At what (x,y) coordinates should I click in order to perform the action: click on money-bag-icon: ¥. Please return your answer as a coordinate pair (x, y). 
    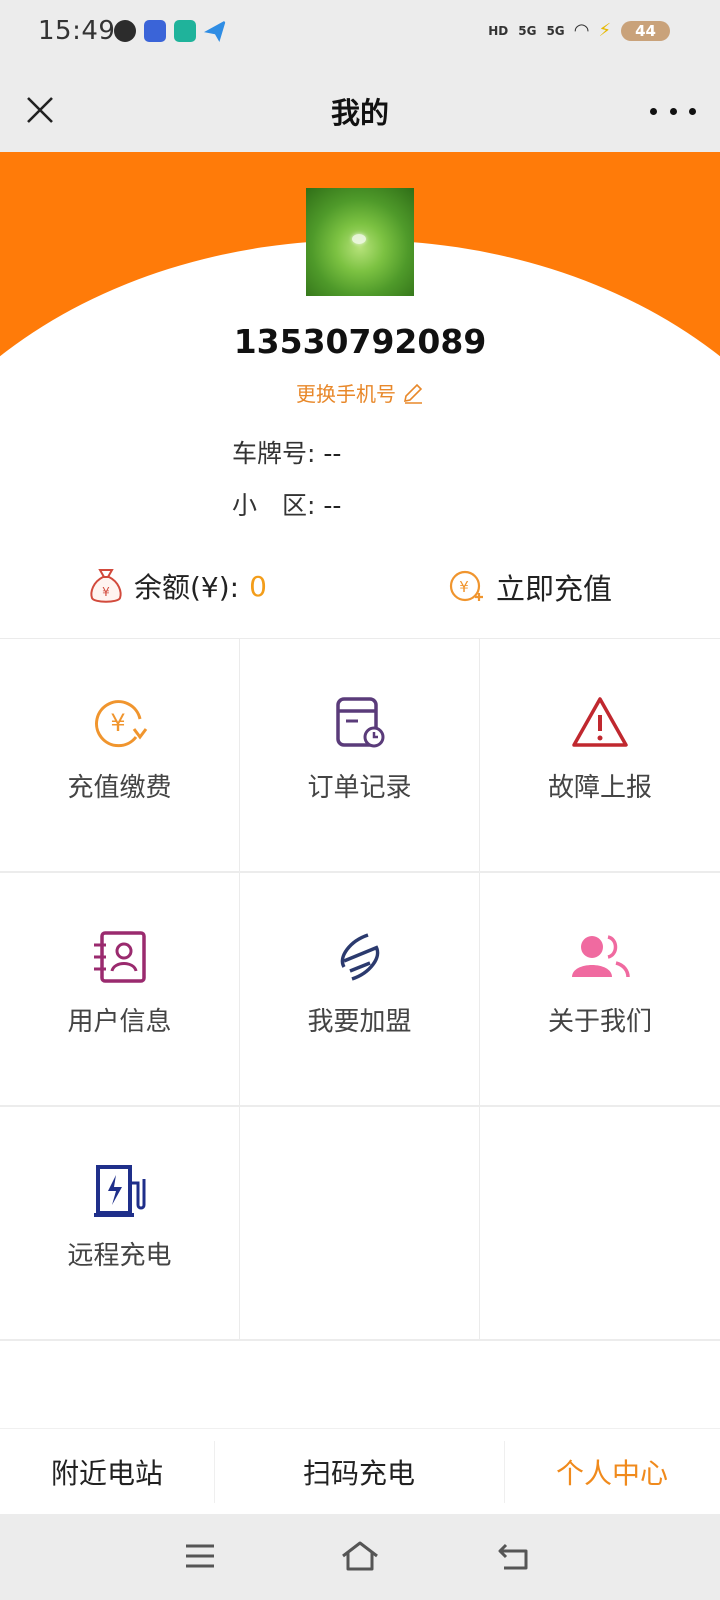
    Looking at the image, I should click on (106, 586).